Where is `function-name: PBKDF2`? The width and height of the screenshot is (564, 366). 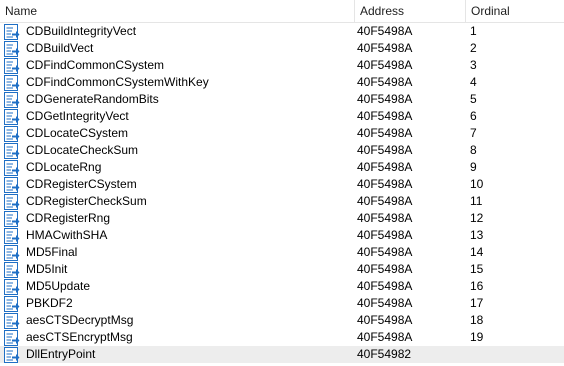
function-name: PBKDF2 is located at coordinates (49, 303).